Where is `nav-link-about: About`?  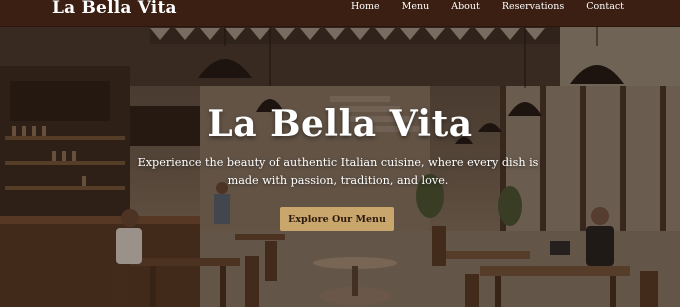
nav-link-about: About is located at coordinates (465, 7).